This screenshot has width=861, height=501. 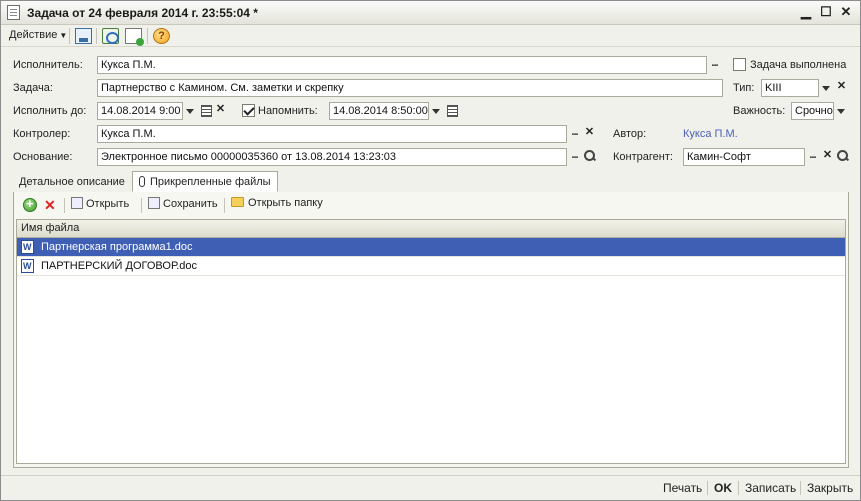 I want to click on controller-clear-icon: ✕, so click(x=589, y=134).